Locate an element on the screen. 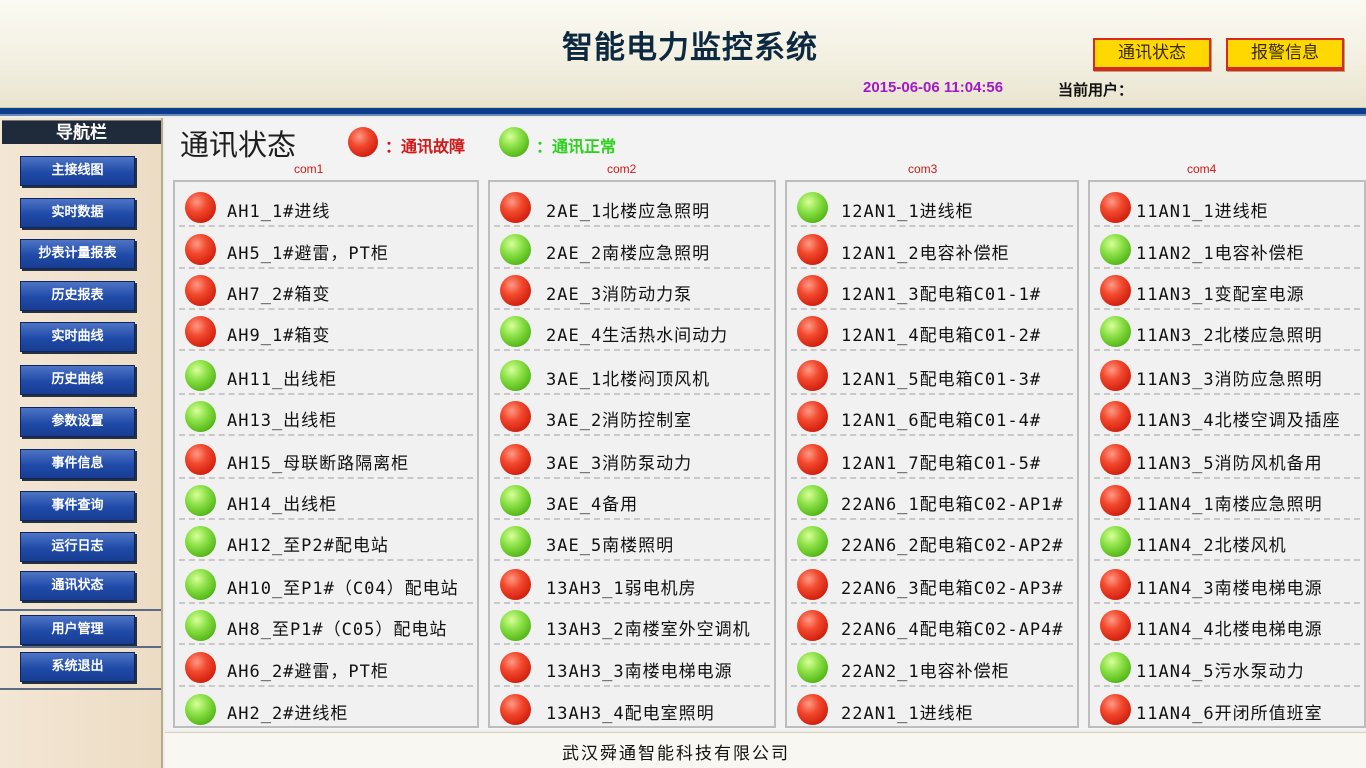 This screenshot has width=1366, height=768. status-item-label: 11AN2_1电容补偿柜 is located at coordinates (1220, 254).